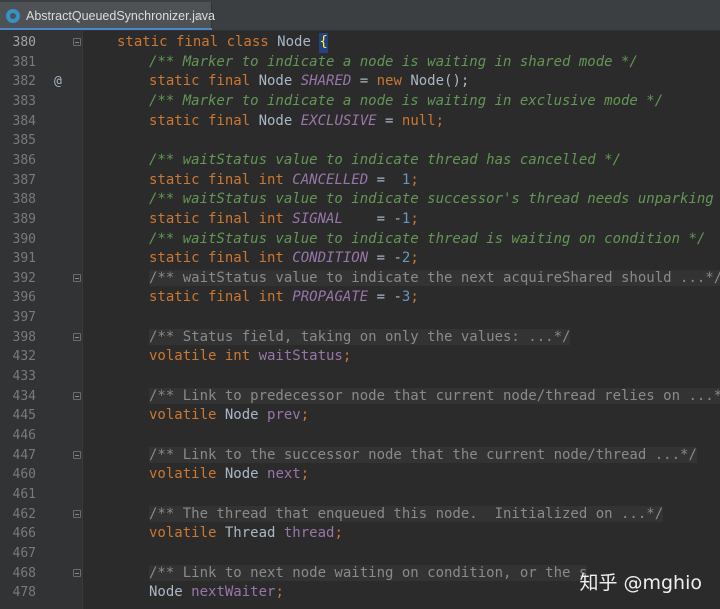 The image size is (720, 609). I want to click on code-token: next, so click(284, 474).